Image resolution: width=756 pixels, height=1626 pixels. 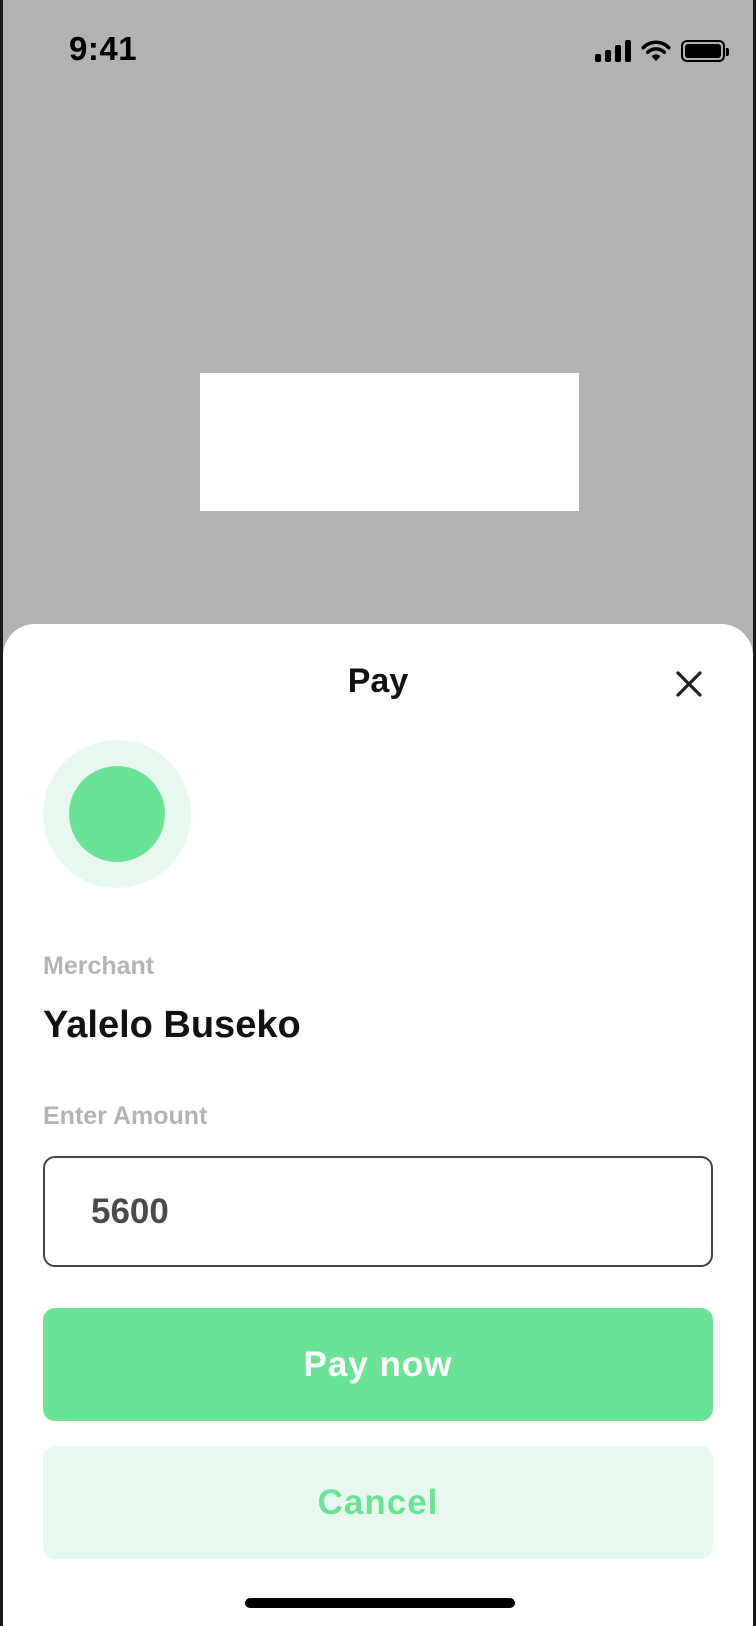 What do you see at coordinates (378, 1502) in the screenshot?
I see `cancel-button: Cancel` at bounding box center [378, 1502].